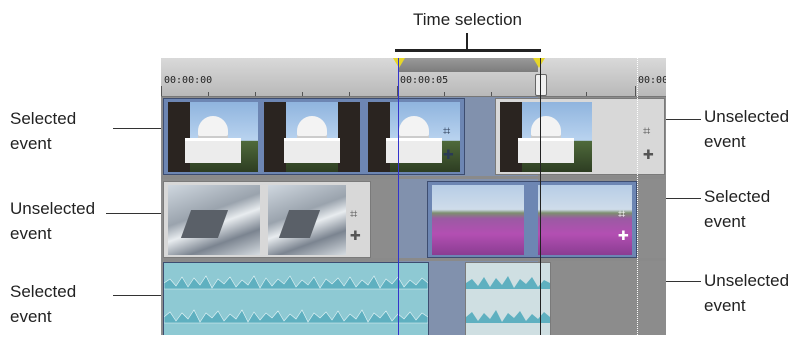 This screenshot has height=338, width=803. What do you see at coordinates (43, 131) in the screenshot?
I see `callout-selected-event-1: Selected event` at bounding box center [43, 131].